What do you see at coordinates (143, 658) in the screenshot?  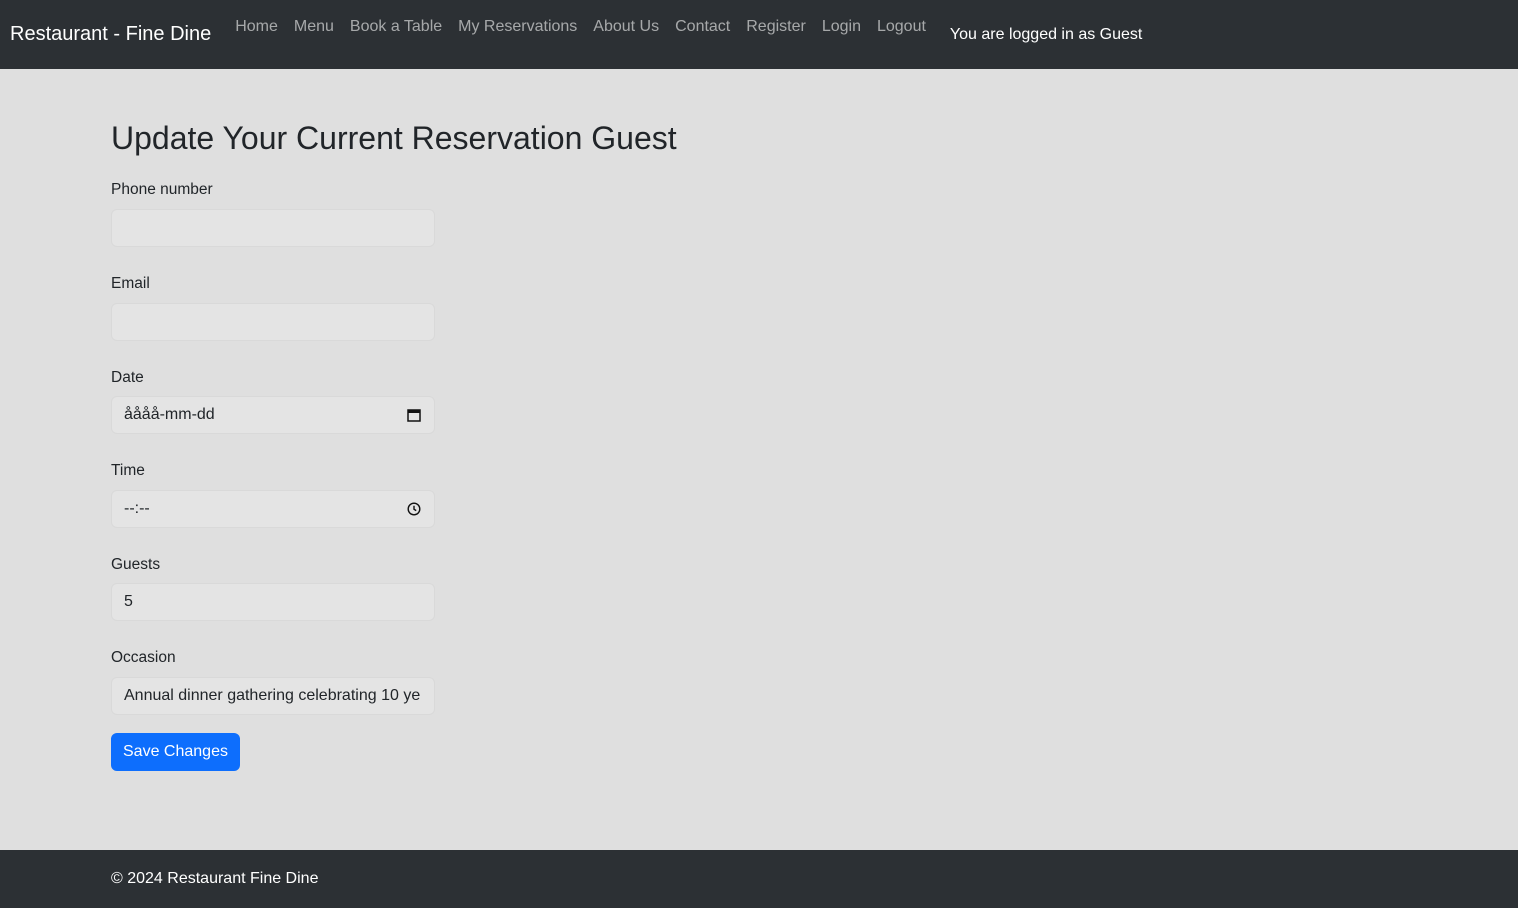 I see `occasion-label: Occasion` at bounding box center [143, 658].